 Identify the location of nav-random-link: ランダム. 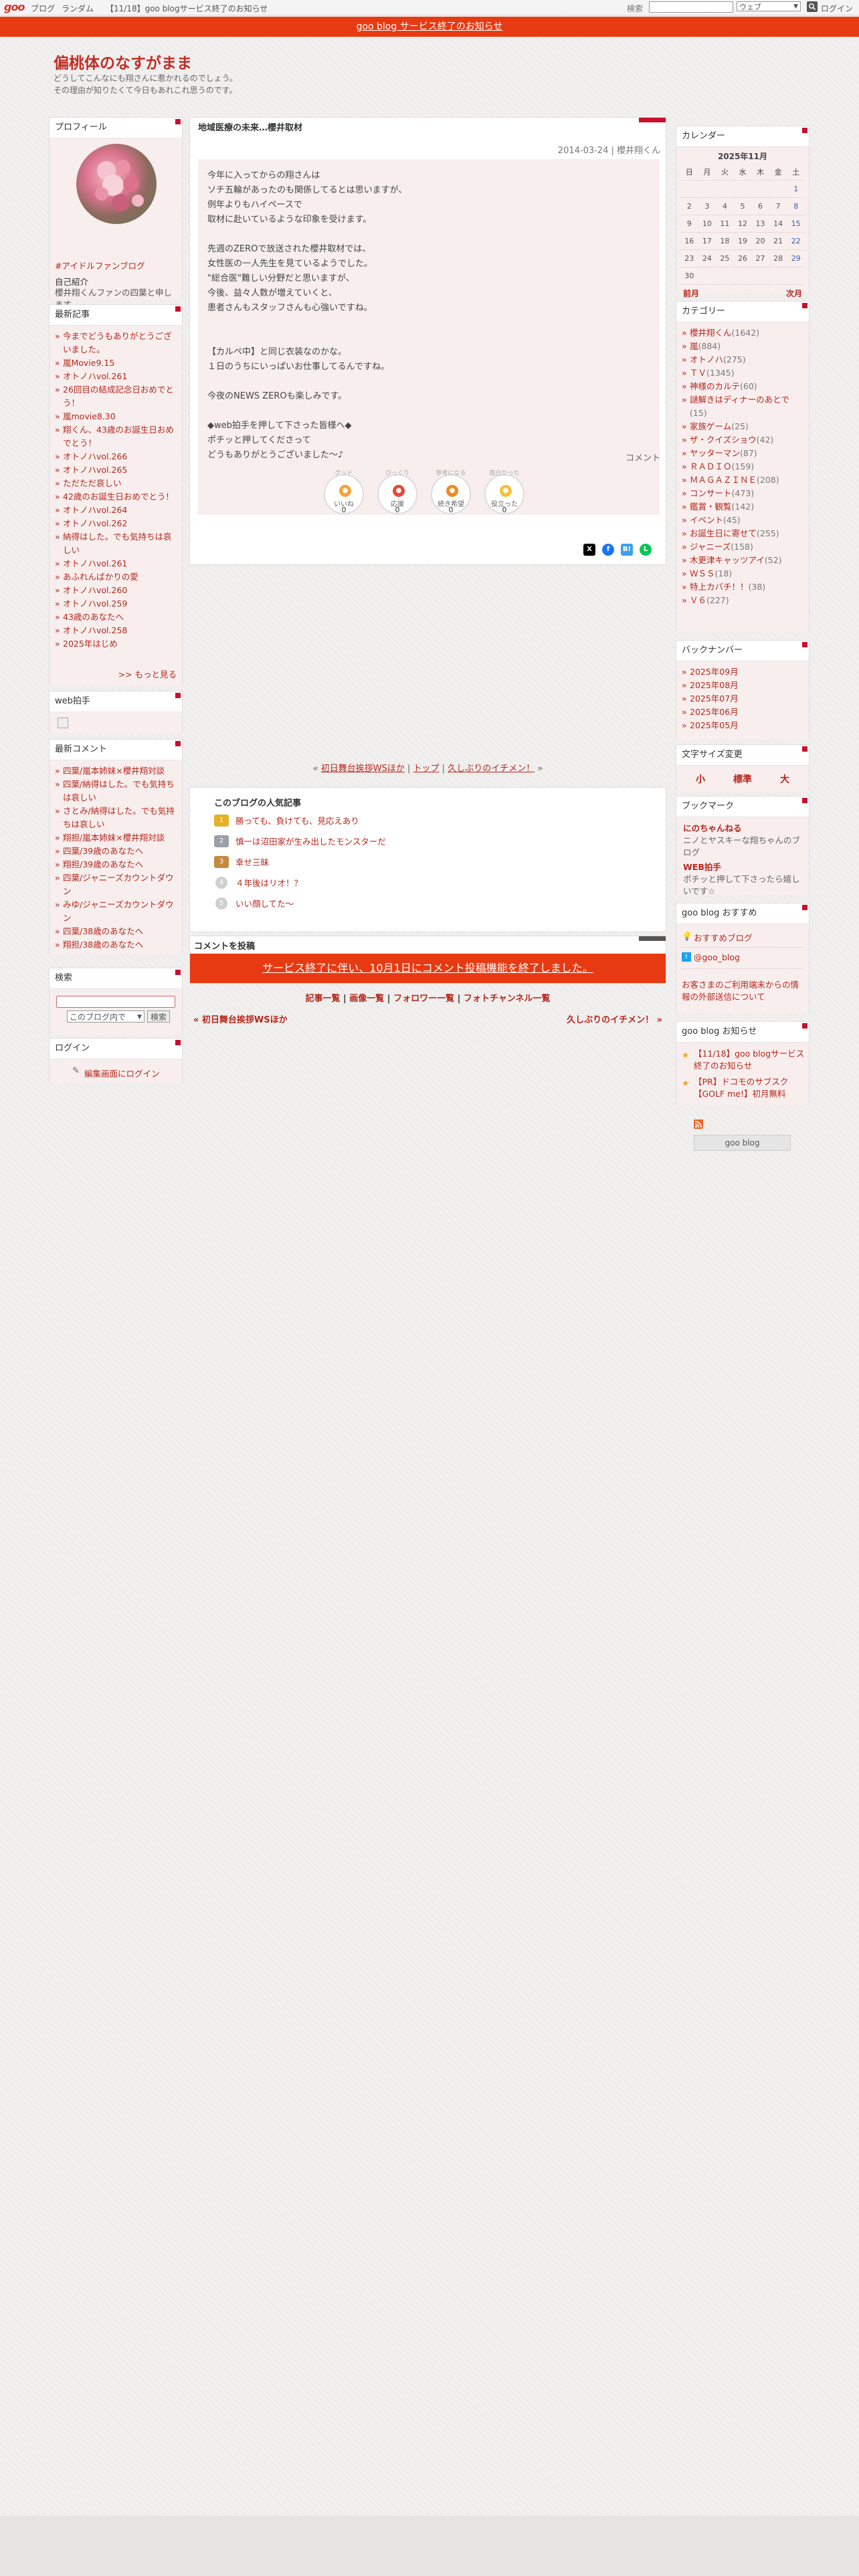
(78, 8).